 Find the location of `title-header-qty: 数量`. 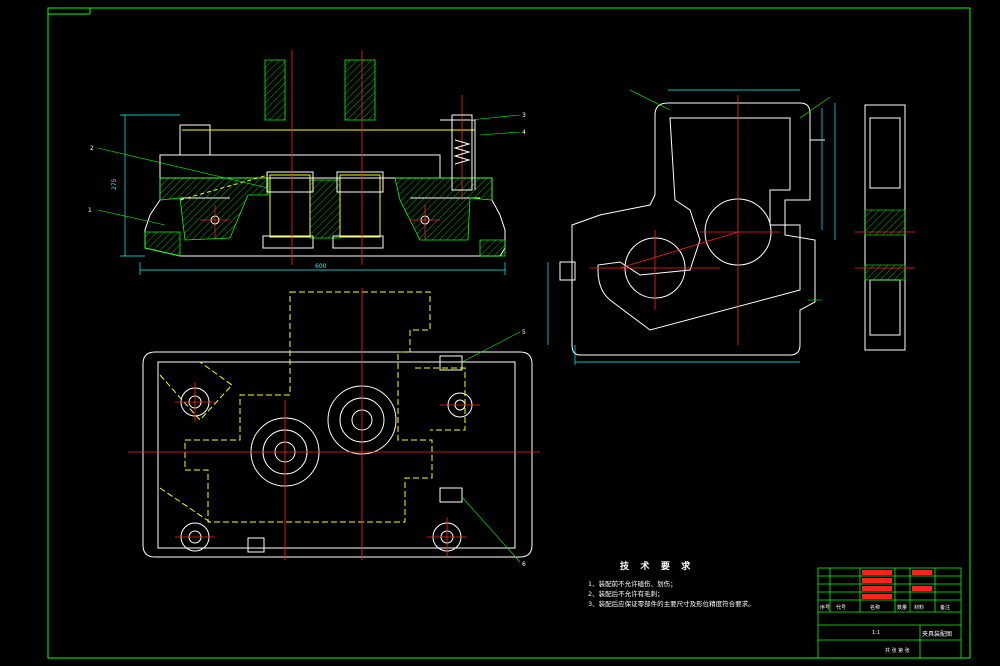

title-header-qty: 数量 is located at coordinates (902, 607).